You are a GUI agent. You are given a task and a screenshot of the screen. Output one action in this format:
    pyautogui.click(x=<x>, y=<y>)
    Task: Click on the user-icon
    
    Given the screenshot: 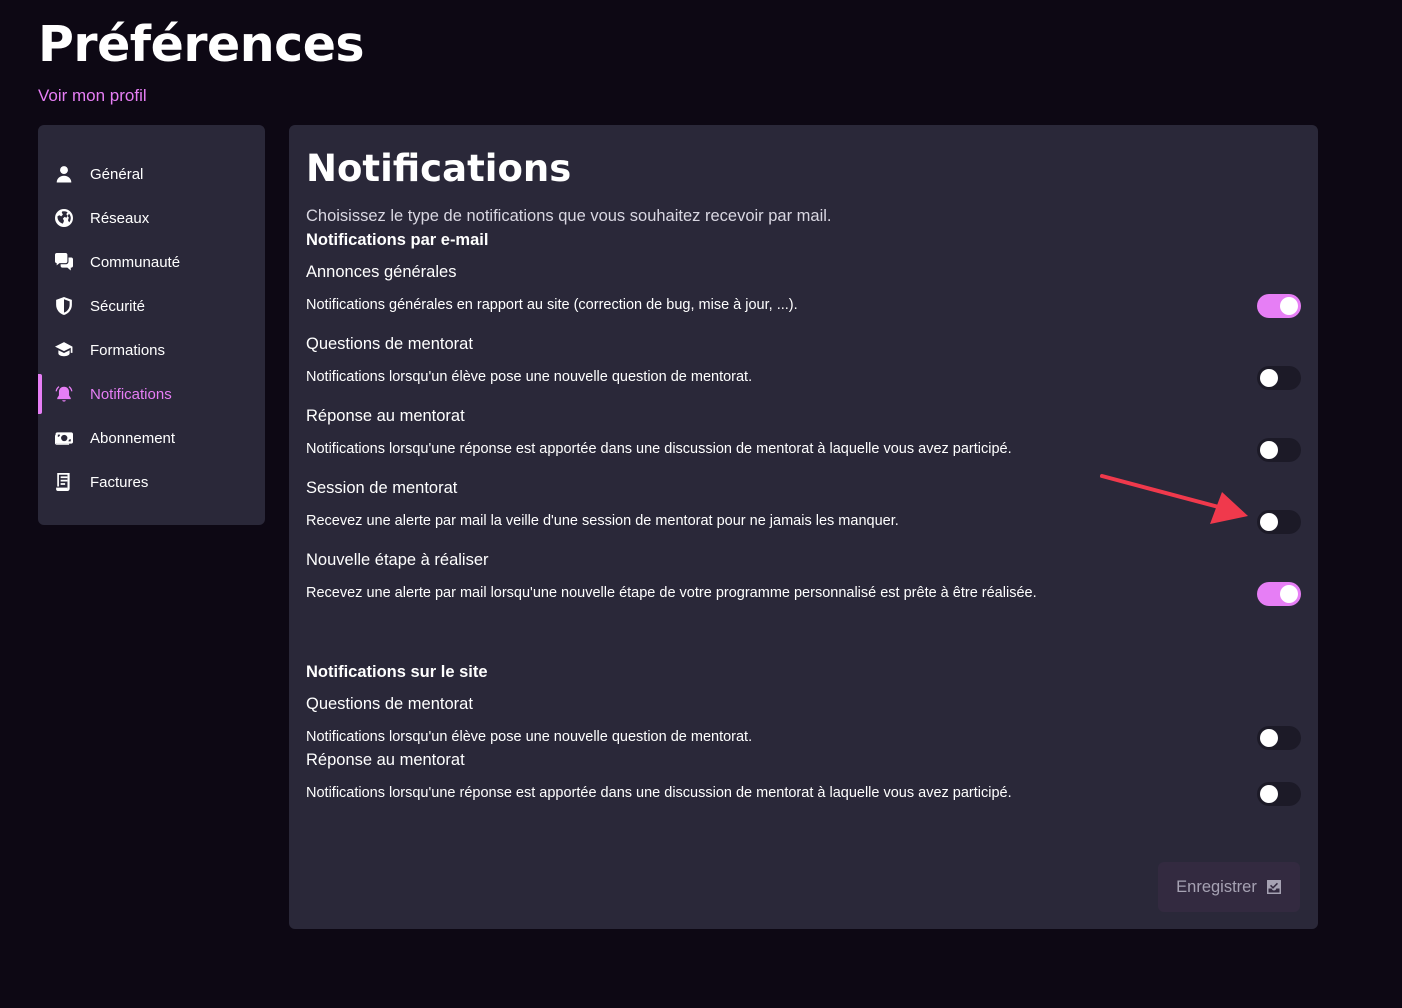 What is the action you would take?
    pyautogui.click(x=64, y=174)
    